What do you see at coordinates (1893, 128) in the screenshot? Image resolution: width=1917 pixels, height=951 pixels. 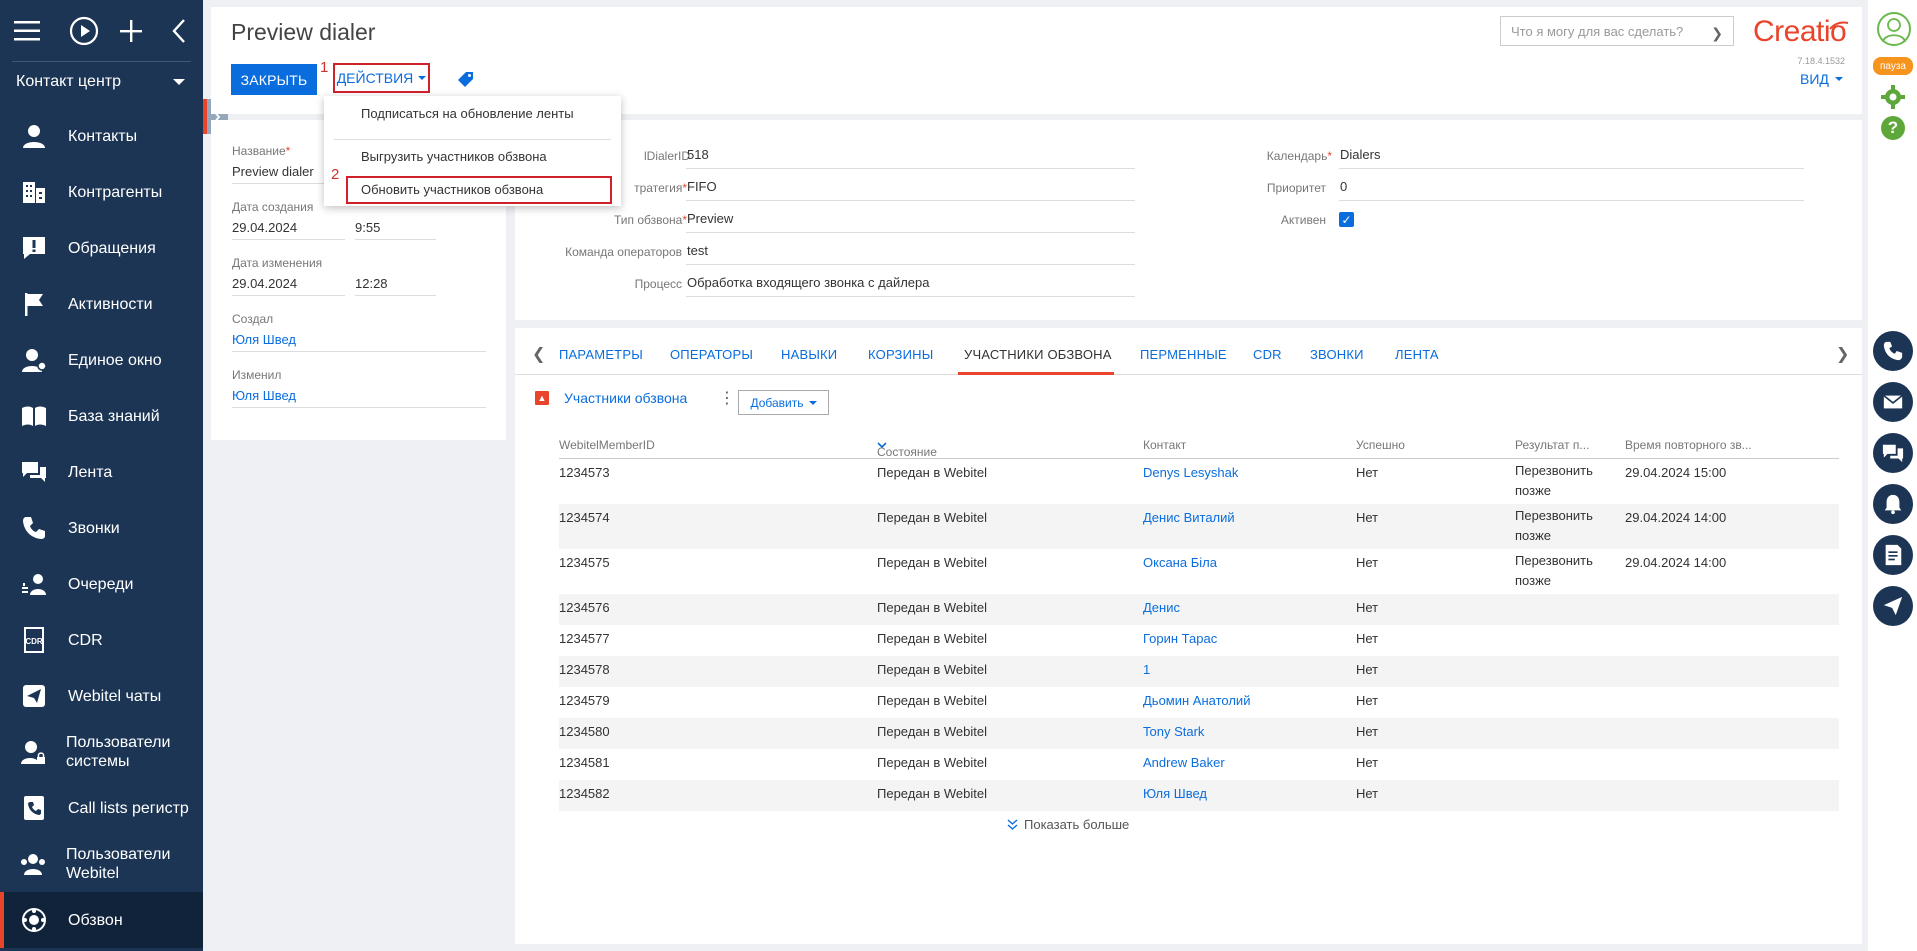 I see `help-icon: ?` at bounding box center [1893, 128].